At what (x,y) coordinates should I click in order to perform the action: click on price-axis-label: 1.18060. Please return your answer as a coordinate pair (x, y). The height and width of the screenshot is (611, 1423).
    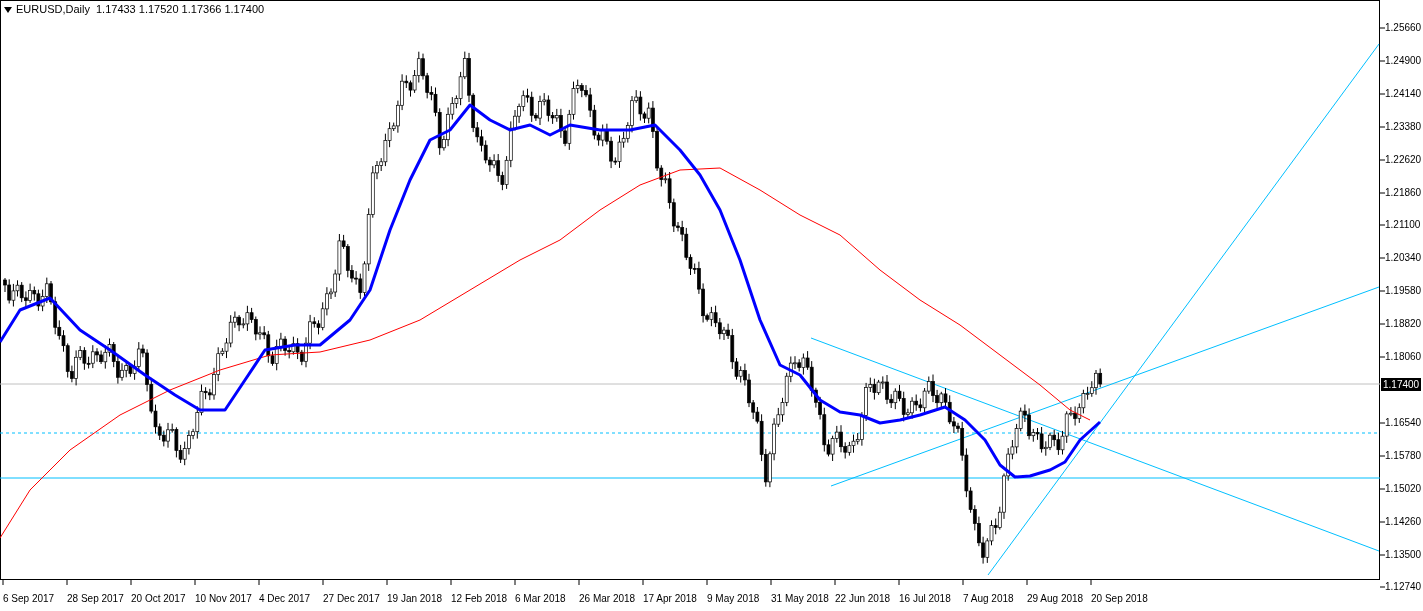
    Looking at the image, I should click on (1403, 357).